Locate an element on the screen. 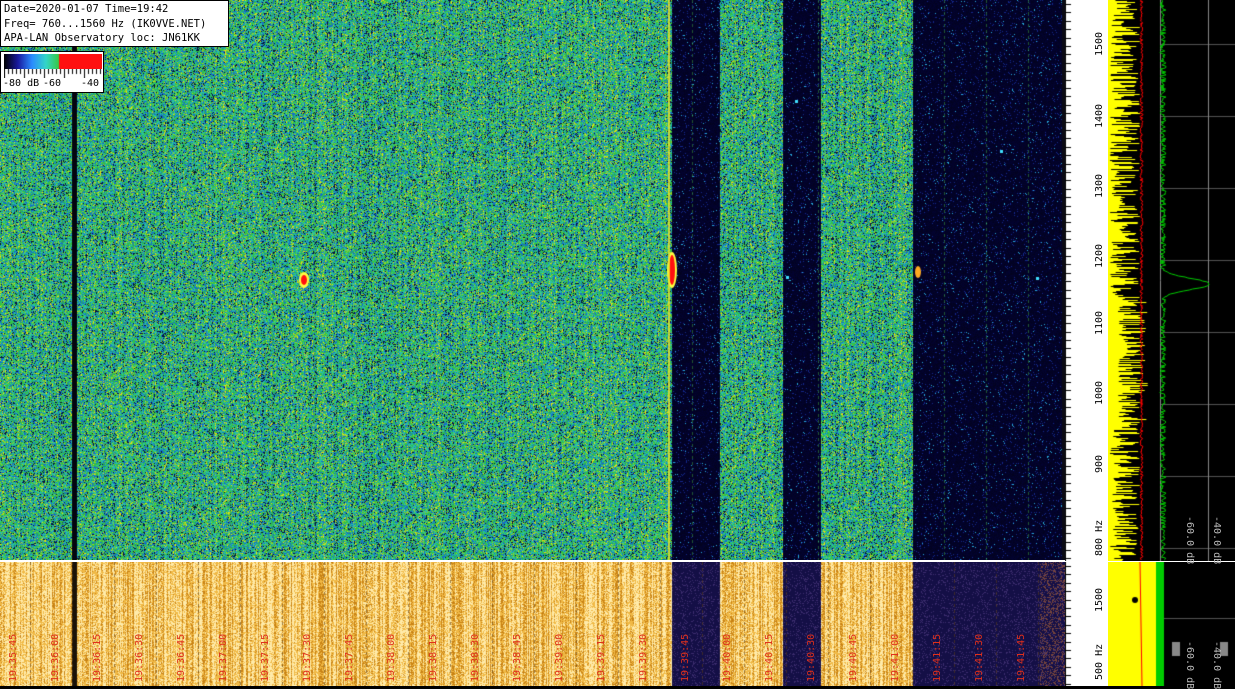 This screenshot has height=689, width=1235. time-label: 19:35:45 is located at coordinates (13, 657).